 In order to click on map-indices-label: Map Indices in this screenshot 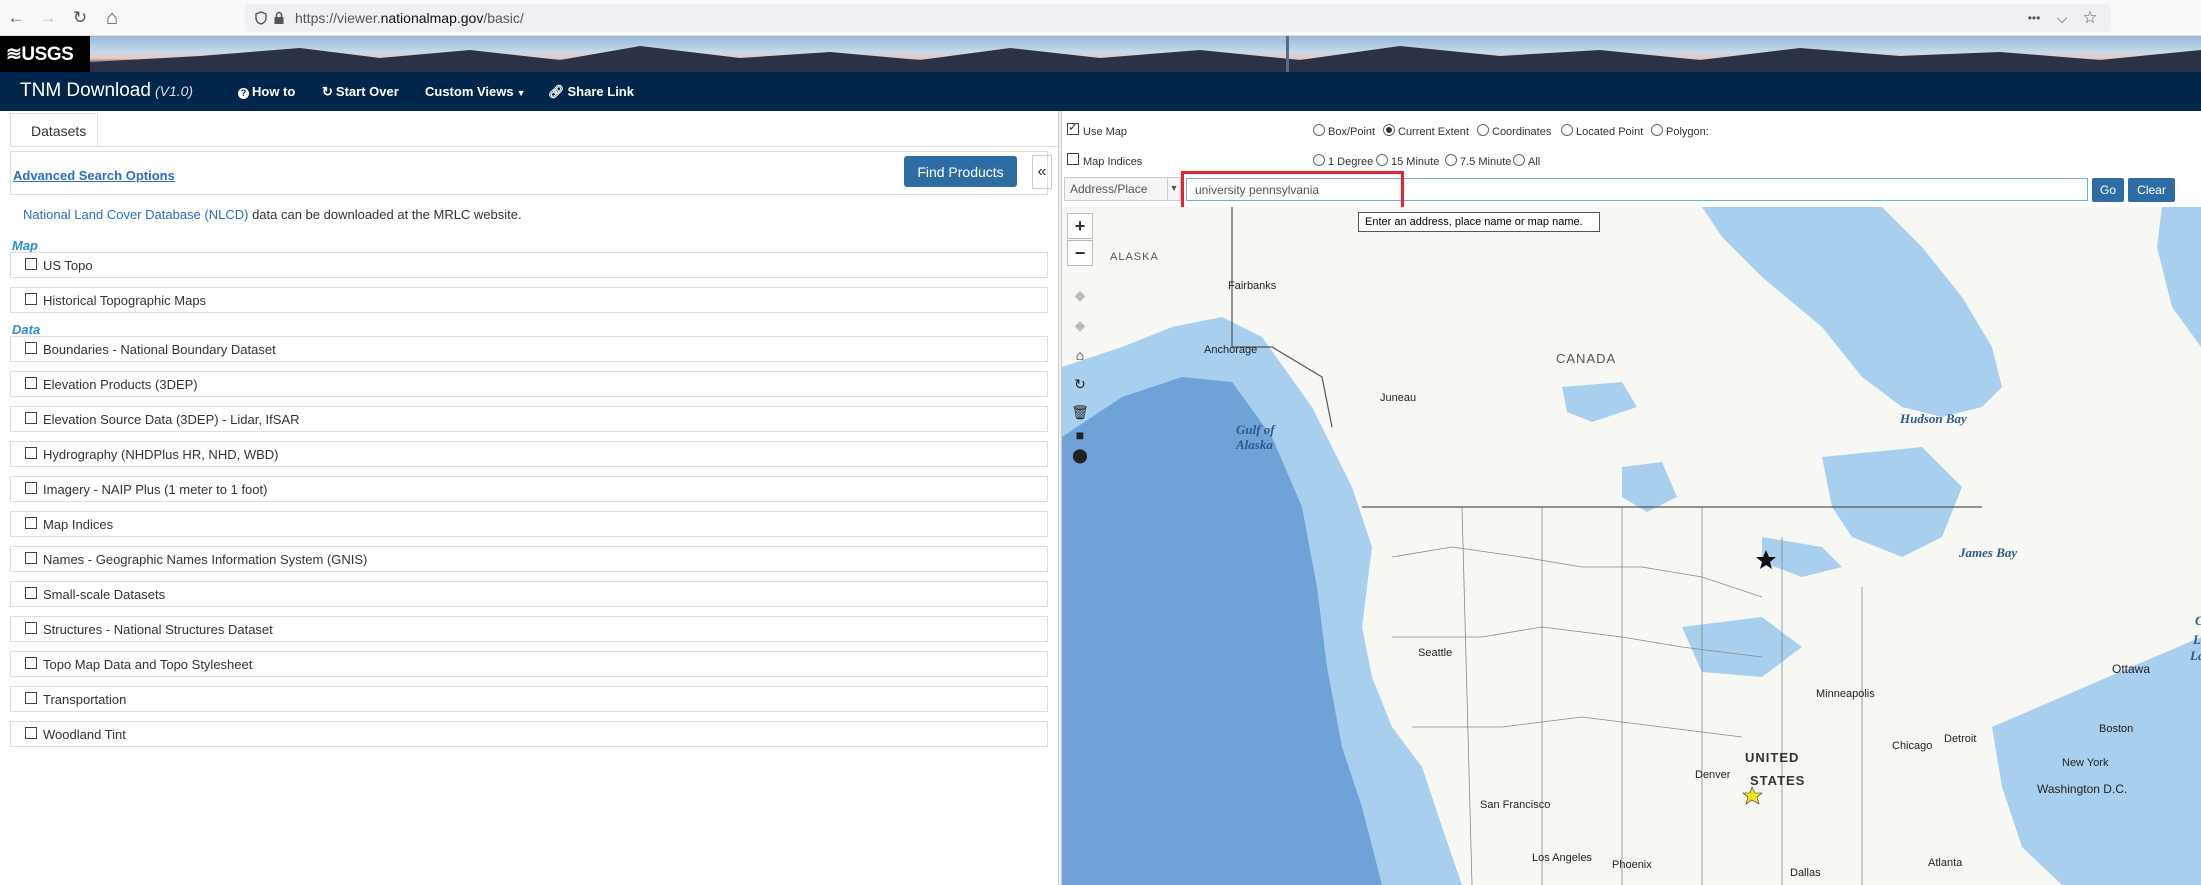, I will do `click(1113, 162)`.